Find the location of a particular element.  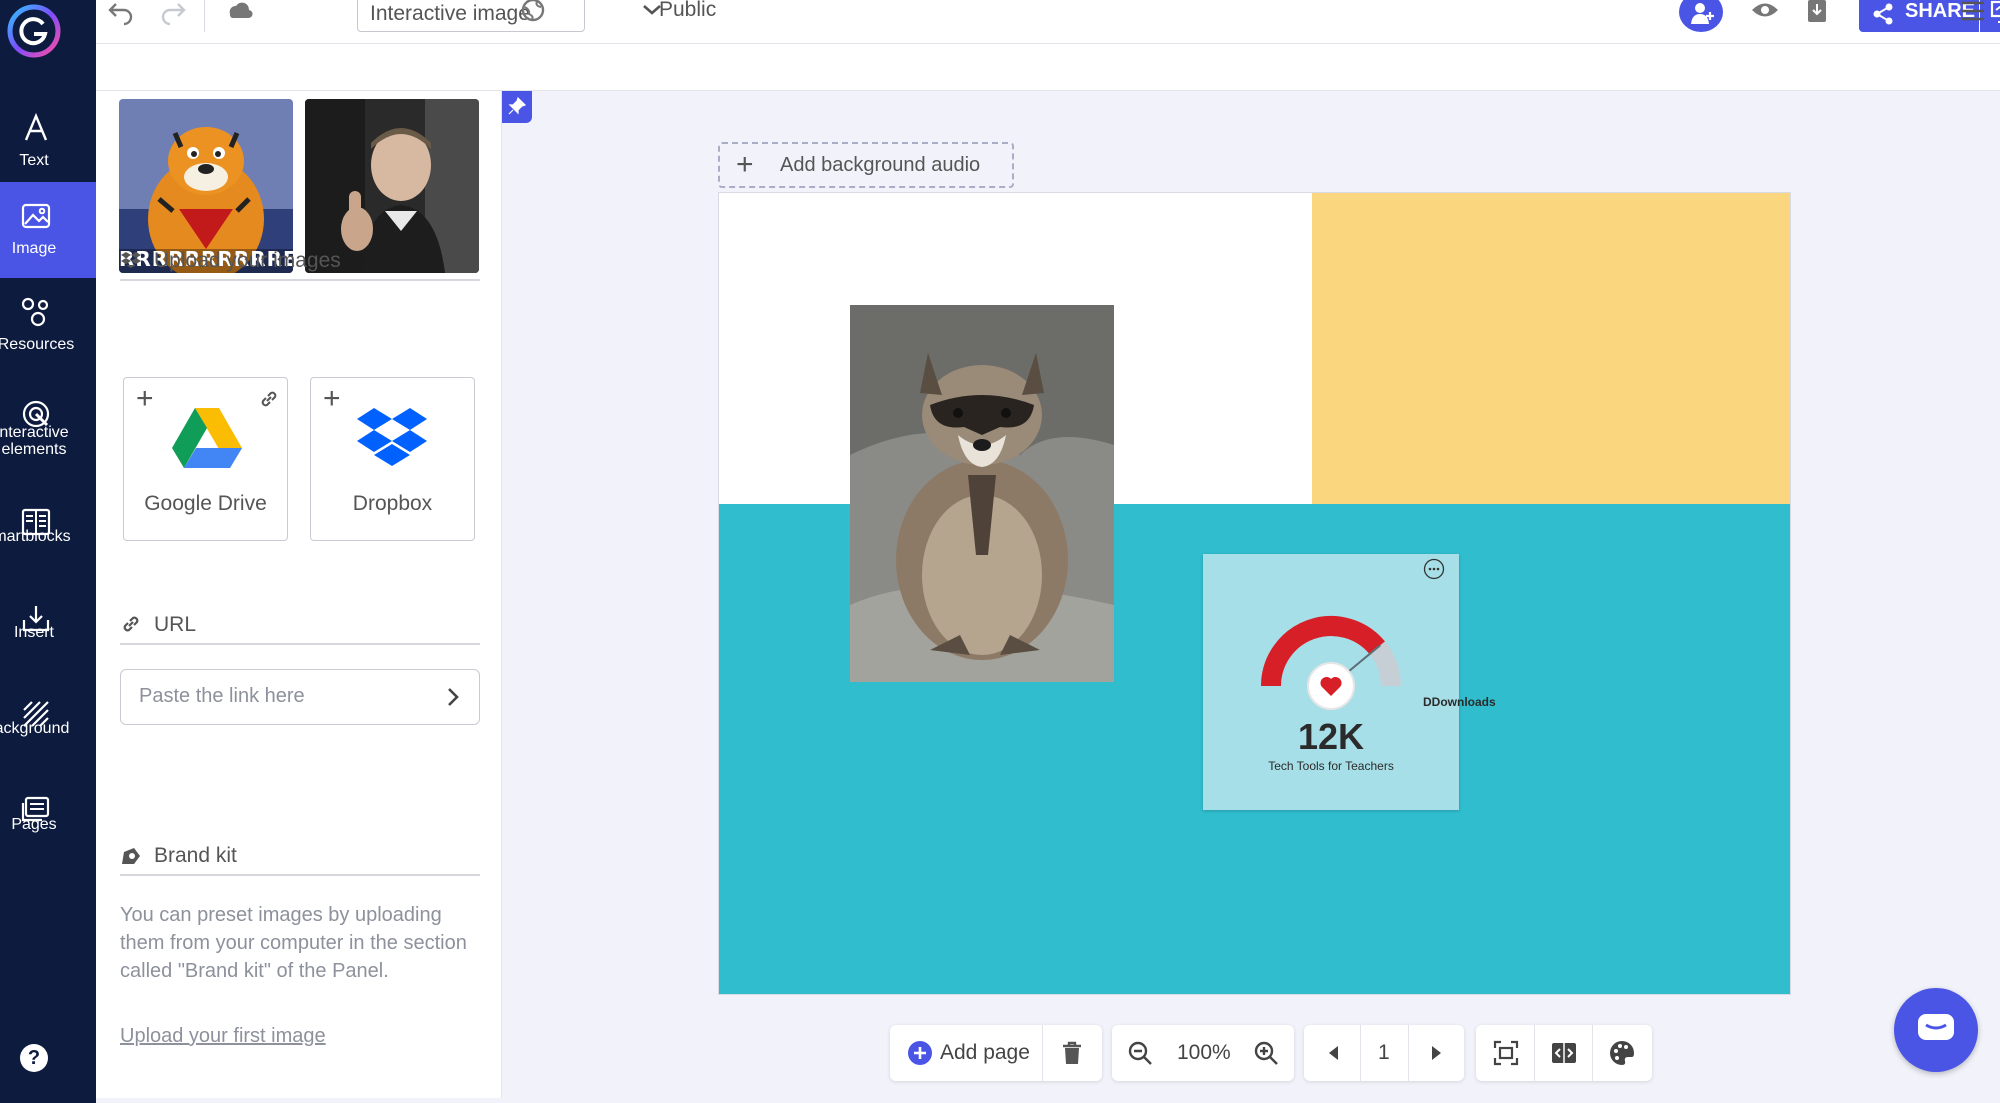

dropbox-card: + Dropbox is located at coordinates (392, 459).